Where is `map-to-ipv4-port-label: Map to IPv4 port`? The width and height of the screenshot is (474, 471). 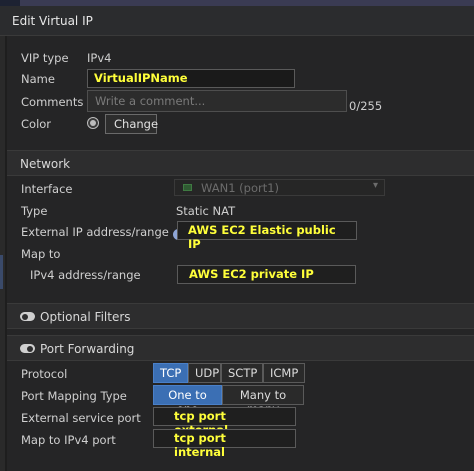
map-to-ipv4-port-label: Map to IPv4 port is located at coordinates (68, 440).